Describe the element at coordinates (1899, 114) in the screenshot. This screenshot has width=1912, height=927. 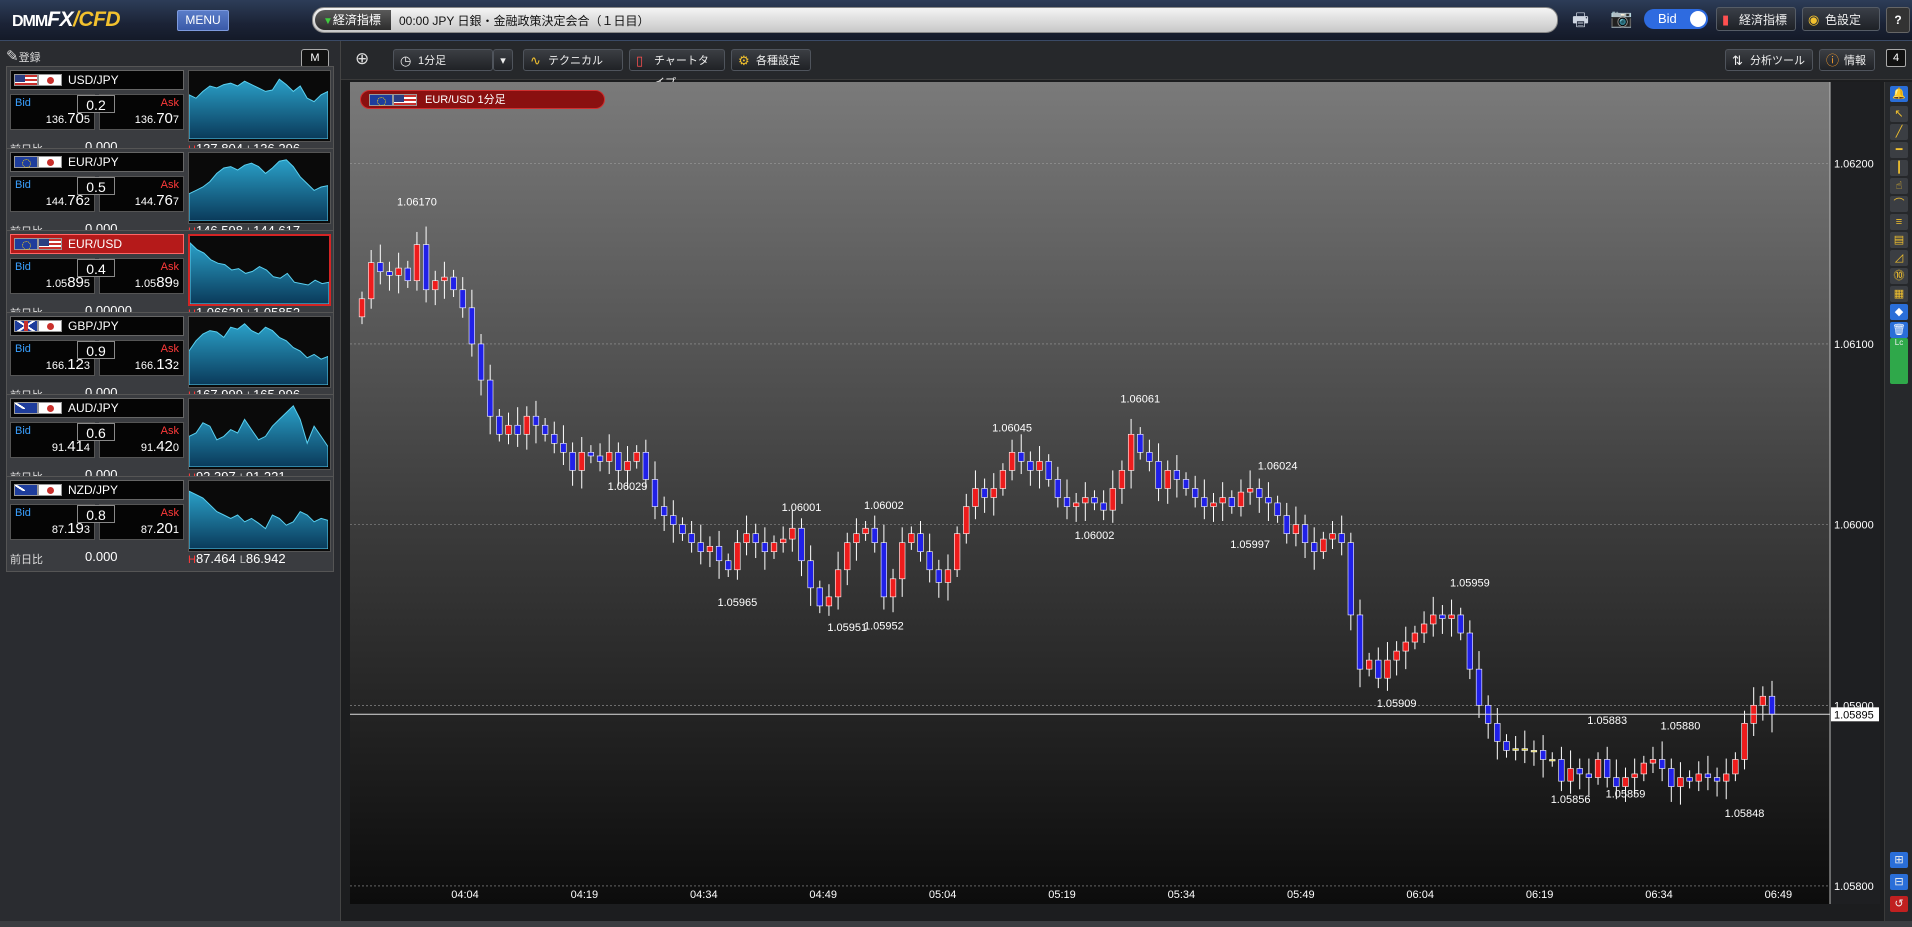
I see `cursor-icon: ↖` at that location.